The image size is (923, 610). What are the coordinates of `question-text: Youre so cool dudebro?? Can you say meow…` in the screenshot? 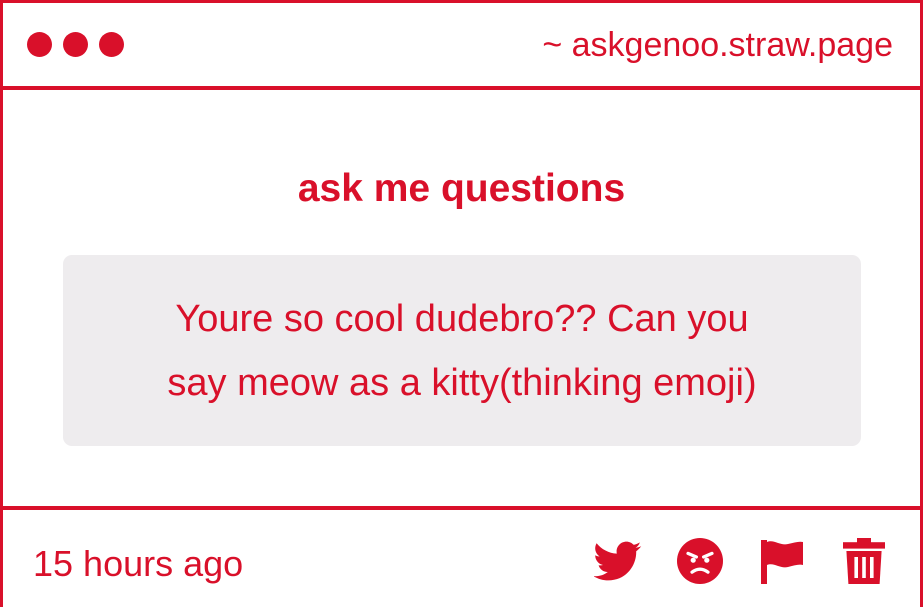 It's located at (461, 351).